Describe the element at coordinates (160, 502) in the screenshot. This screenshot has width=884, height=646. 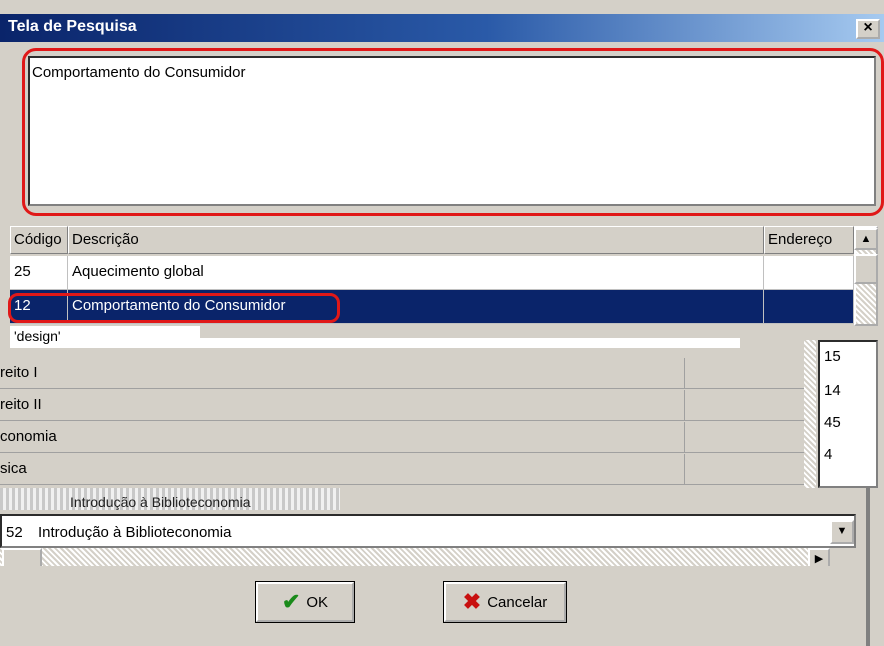
I see `garbled-text: Introdução à Biblioteconomia` at that location.